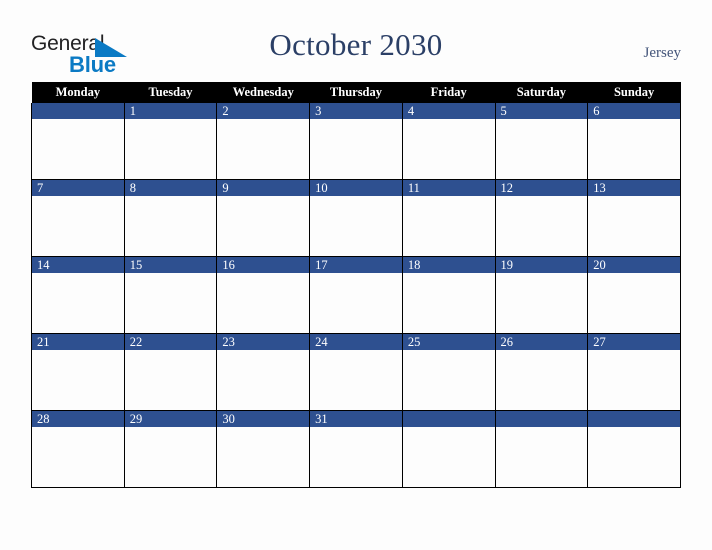  I want to click on day-number: 7, so click(78, 188).